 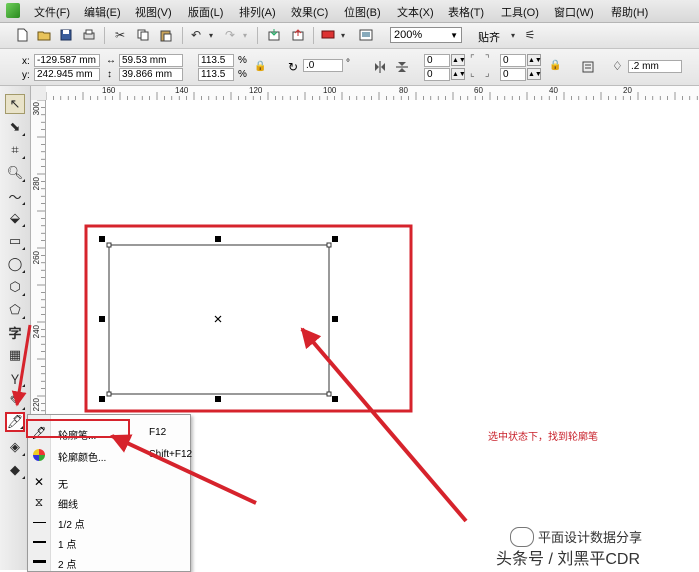 What do you see at coordinates (15, 447) in the screenshot?
I see `fill-tool-icon: ◈` at bounding box center [15, 447].